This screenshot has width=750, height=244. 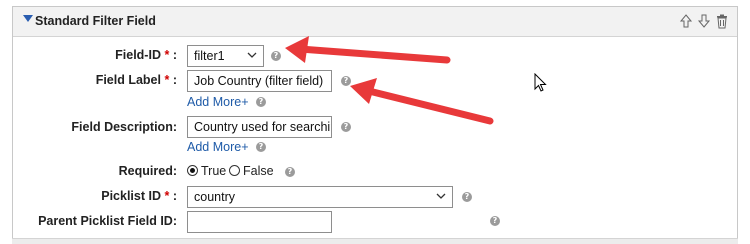 What do you see at coordinates (192, 170) in the screenshot?
I see `required-true-radio` at bounding box center [192, 170].